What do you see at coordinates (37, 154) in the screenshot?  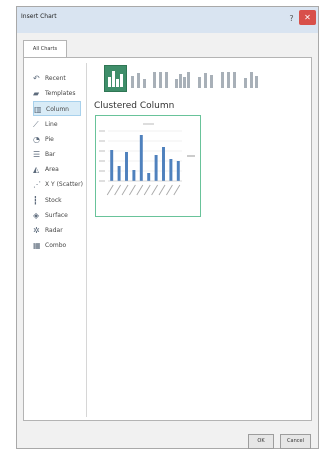 I see `bar-chart-icon: ☰` at bounding box center [37, 154].